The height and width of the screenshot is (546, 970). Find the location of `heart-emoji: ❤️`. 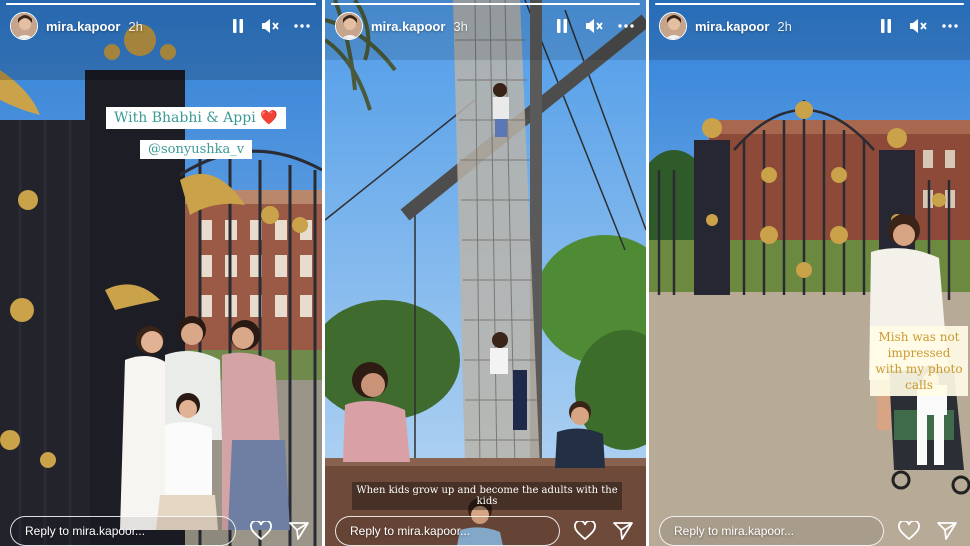

heart-emoji: ❤️ is located at coordinates (269, 118).